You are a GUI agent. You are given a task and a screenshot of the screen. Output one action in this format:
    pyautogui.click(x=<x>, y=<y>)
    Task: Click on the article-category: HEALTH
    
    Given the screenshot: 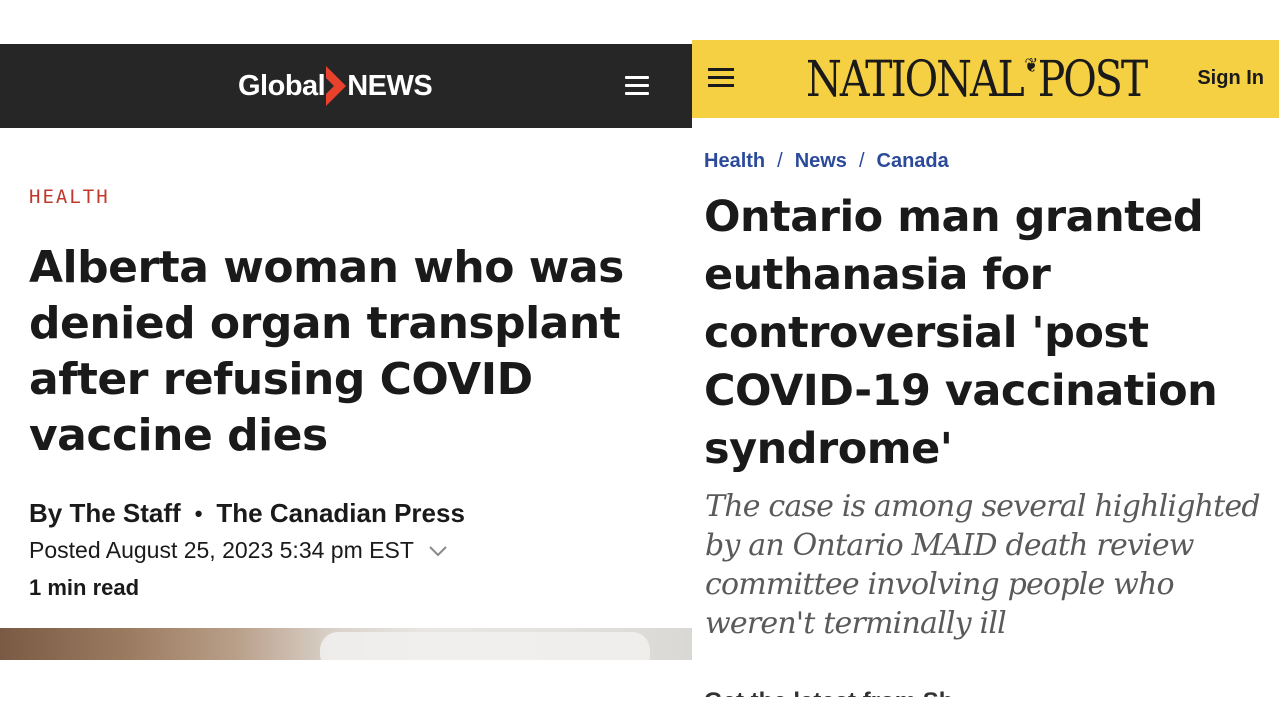 What is the action you would take?
    pyautogui.click(x=69, y=197)
    